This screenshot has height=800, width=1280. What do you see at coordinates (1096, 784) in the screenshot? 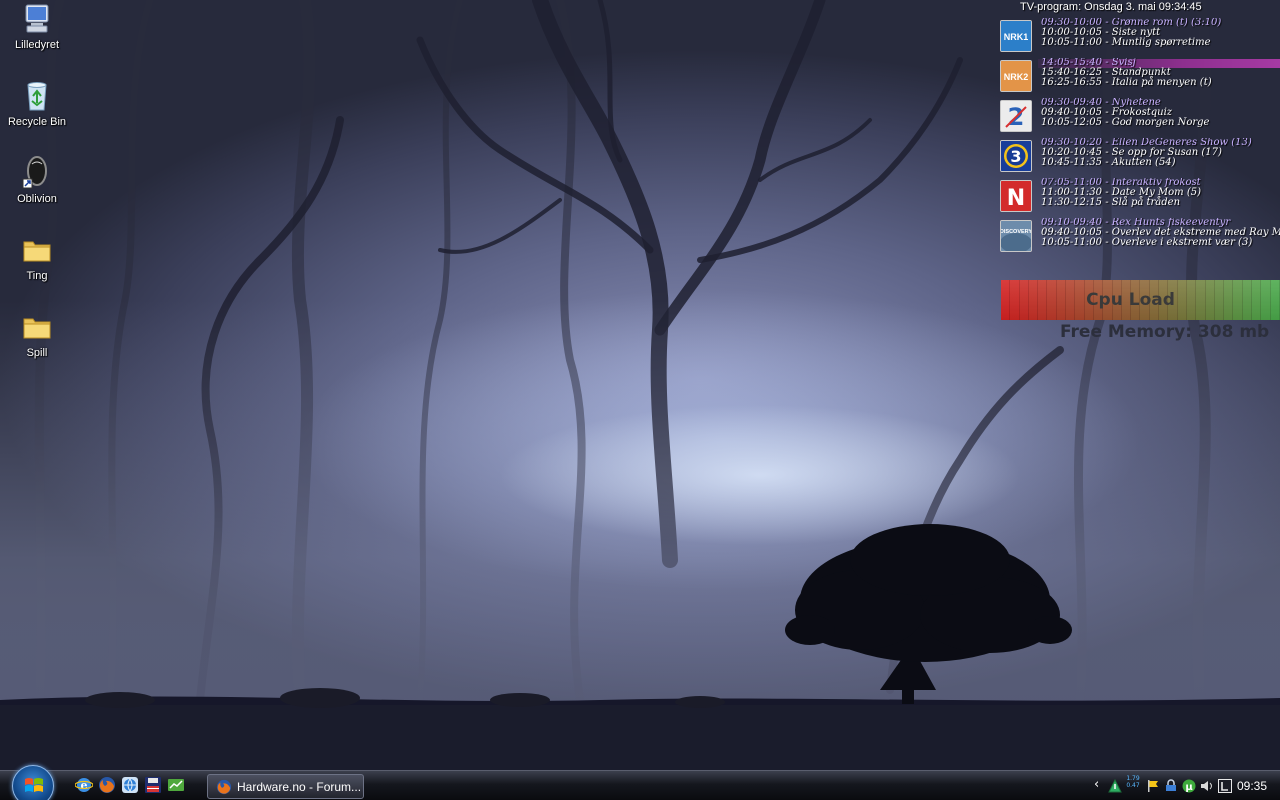
I see `chevron-left-icon: ‹` at bounding box center [1096, 784].